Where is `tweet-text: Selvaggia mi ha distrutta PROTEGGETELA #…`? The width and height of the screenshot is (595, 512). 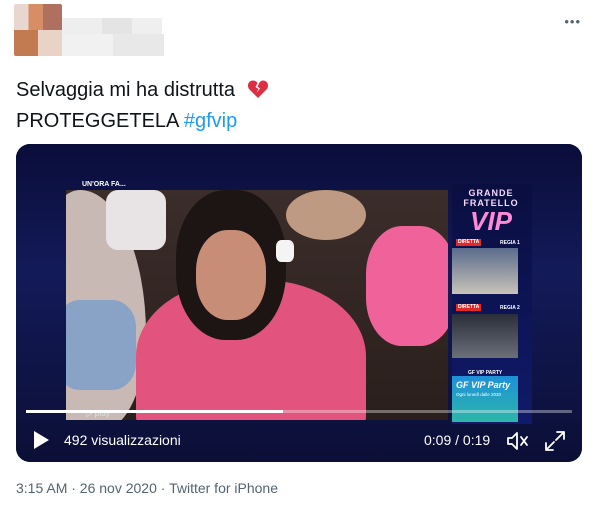 tweet-text: Selvaggia mi ha distrutta PROTEGGETELA #… is located at coordinates (142, 105).